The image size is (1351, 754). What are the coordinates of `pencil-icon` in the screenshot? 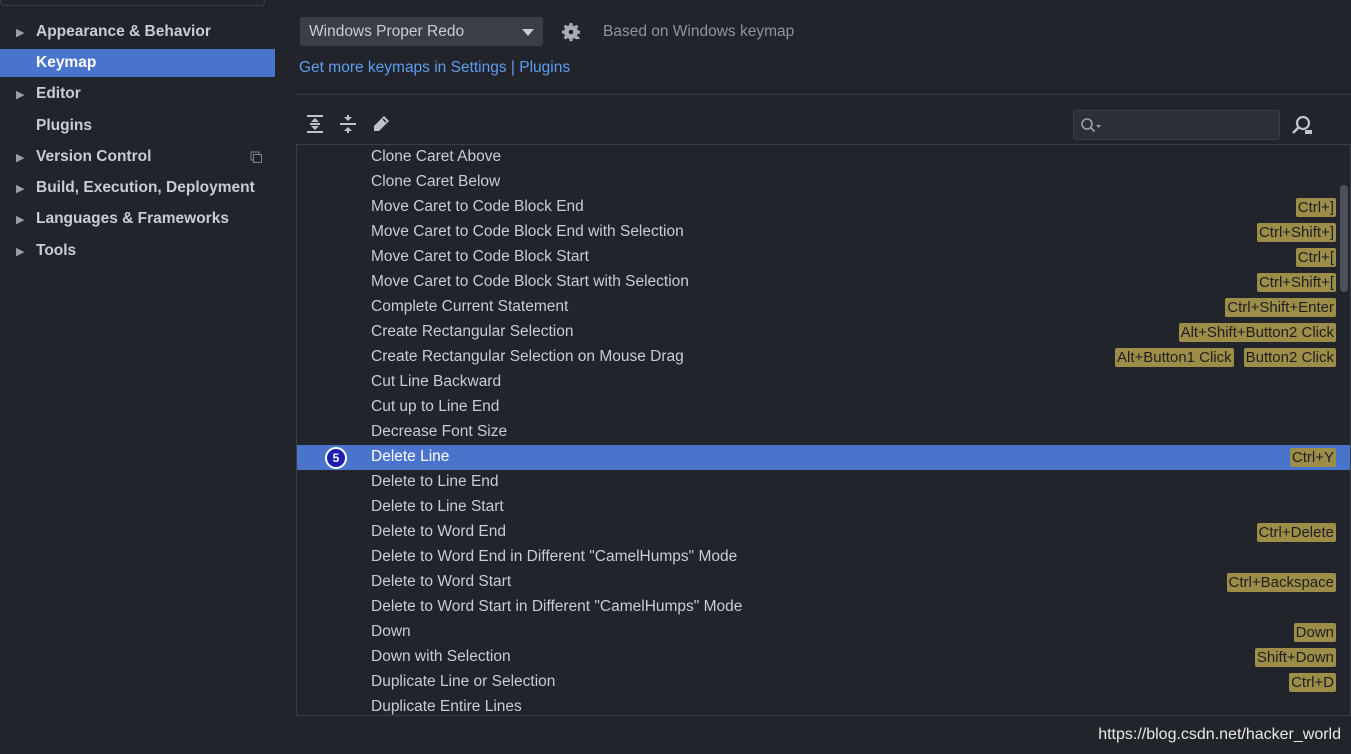 It's located at (381, 124).